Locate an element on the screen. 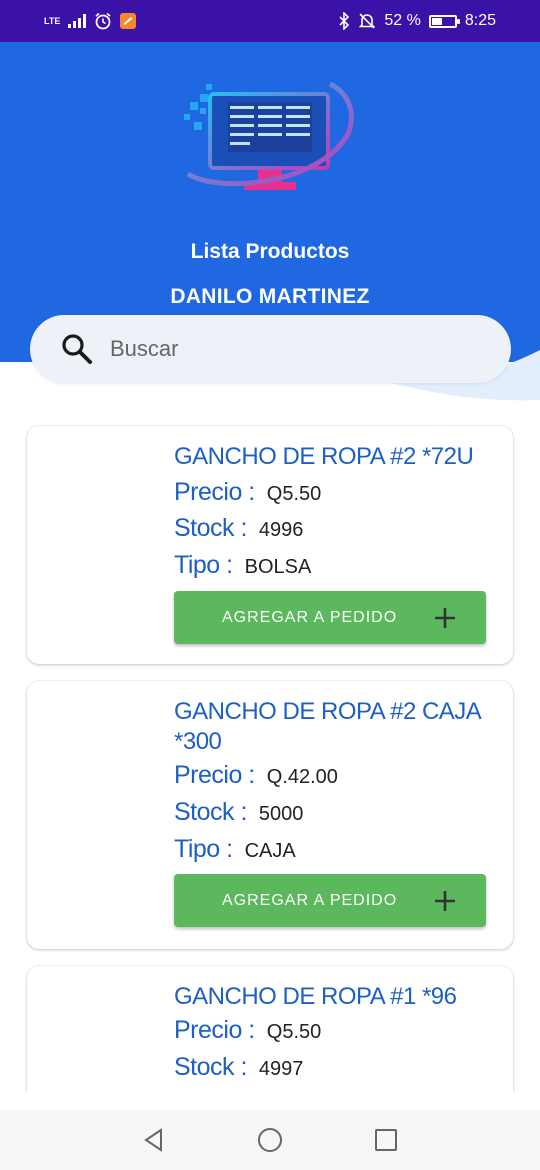  product-stock: Stock : 4997 is located at coordinates (238, 1067).